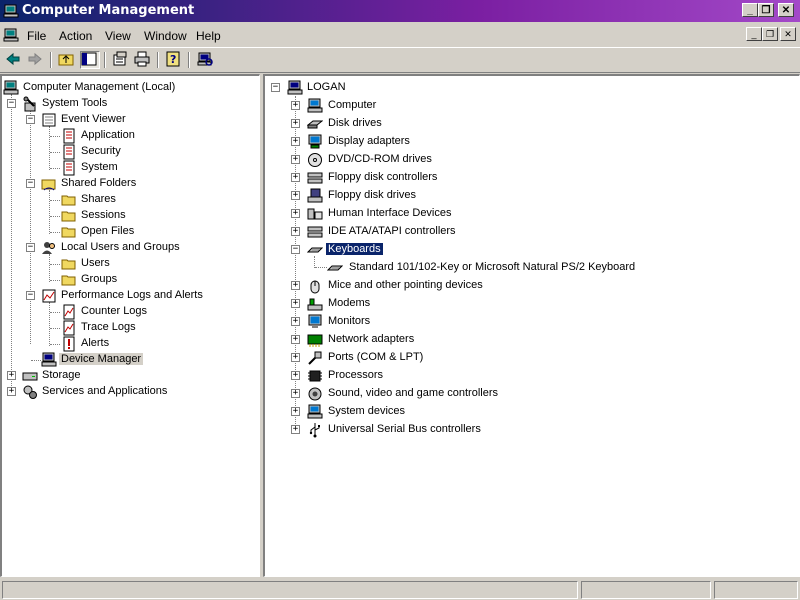 The width and height of the screenshot is (800, 600). I want to click on device-manager-icon, so click(49, 359).